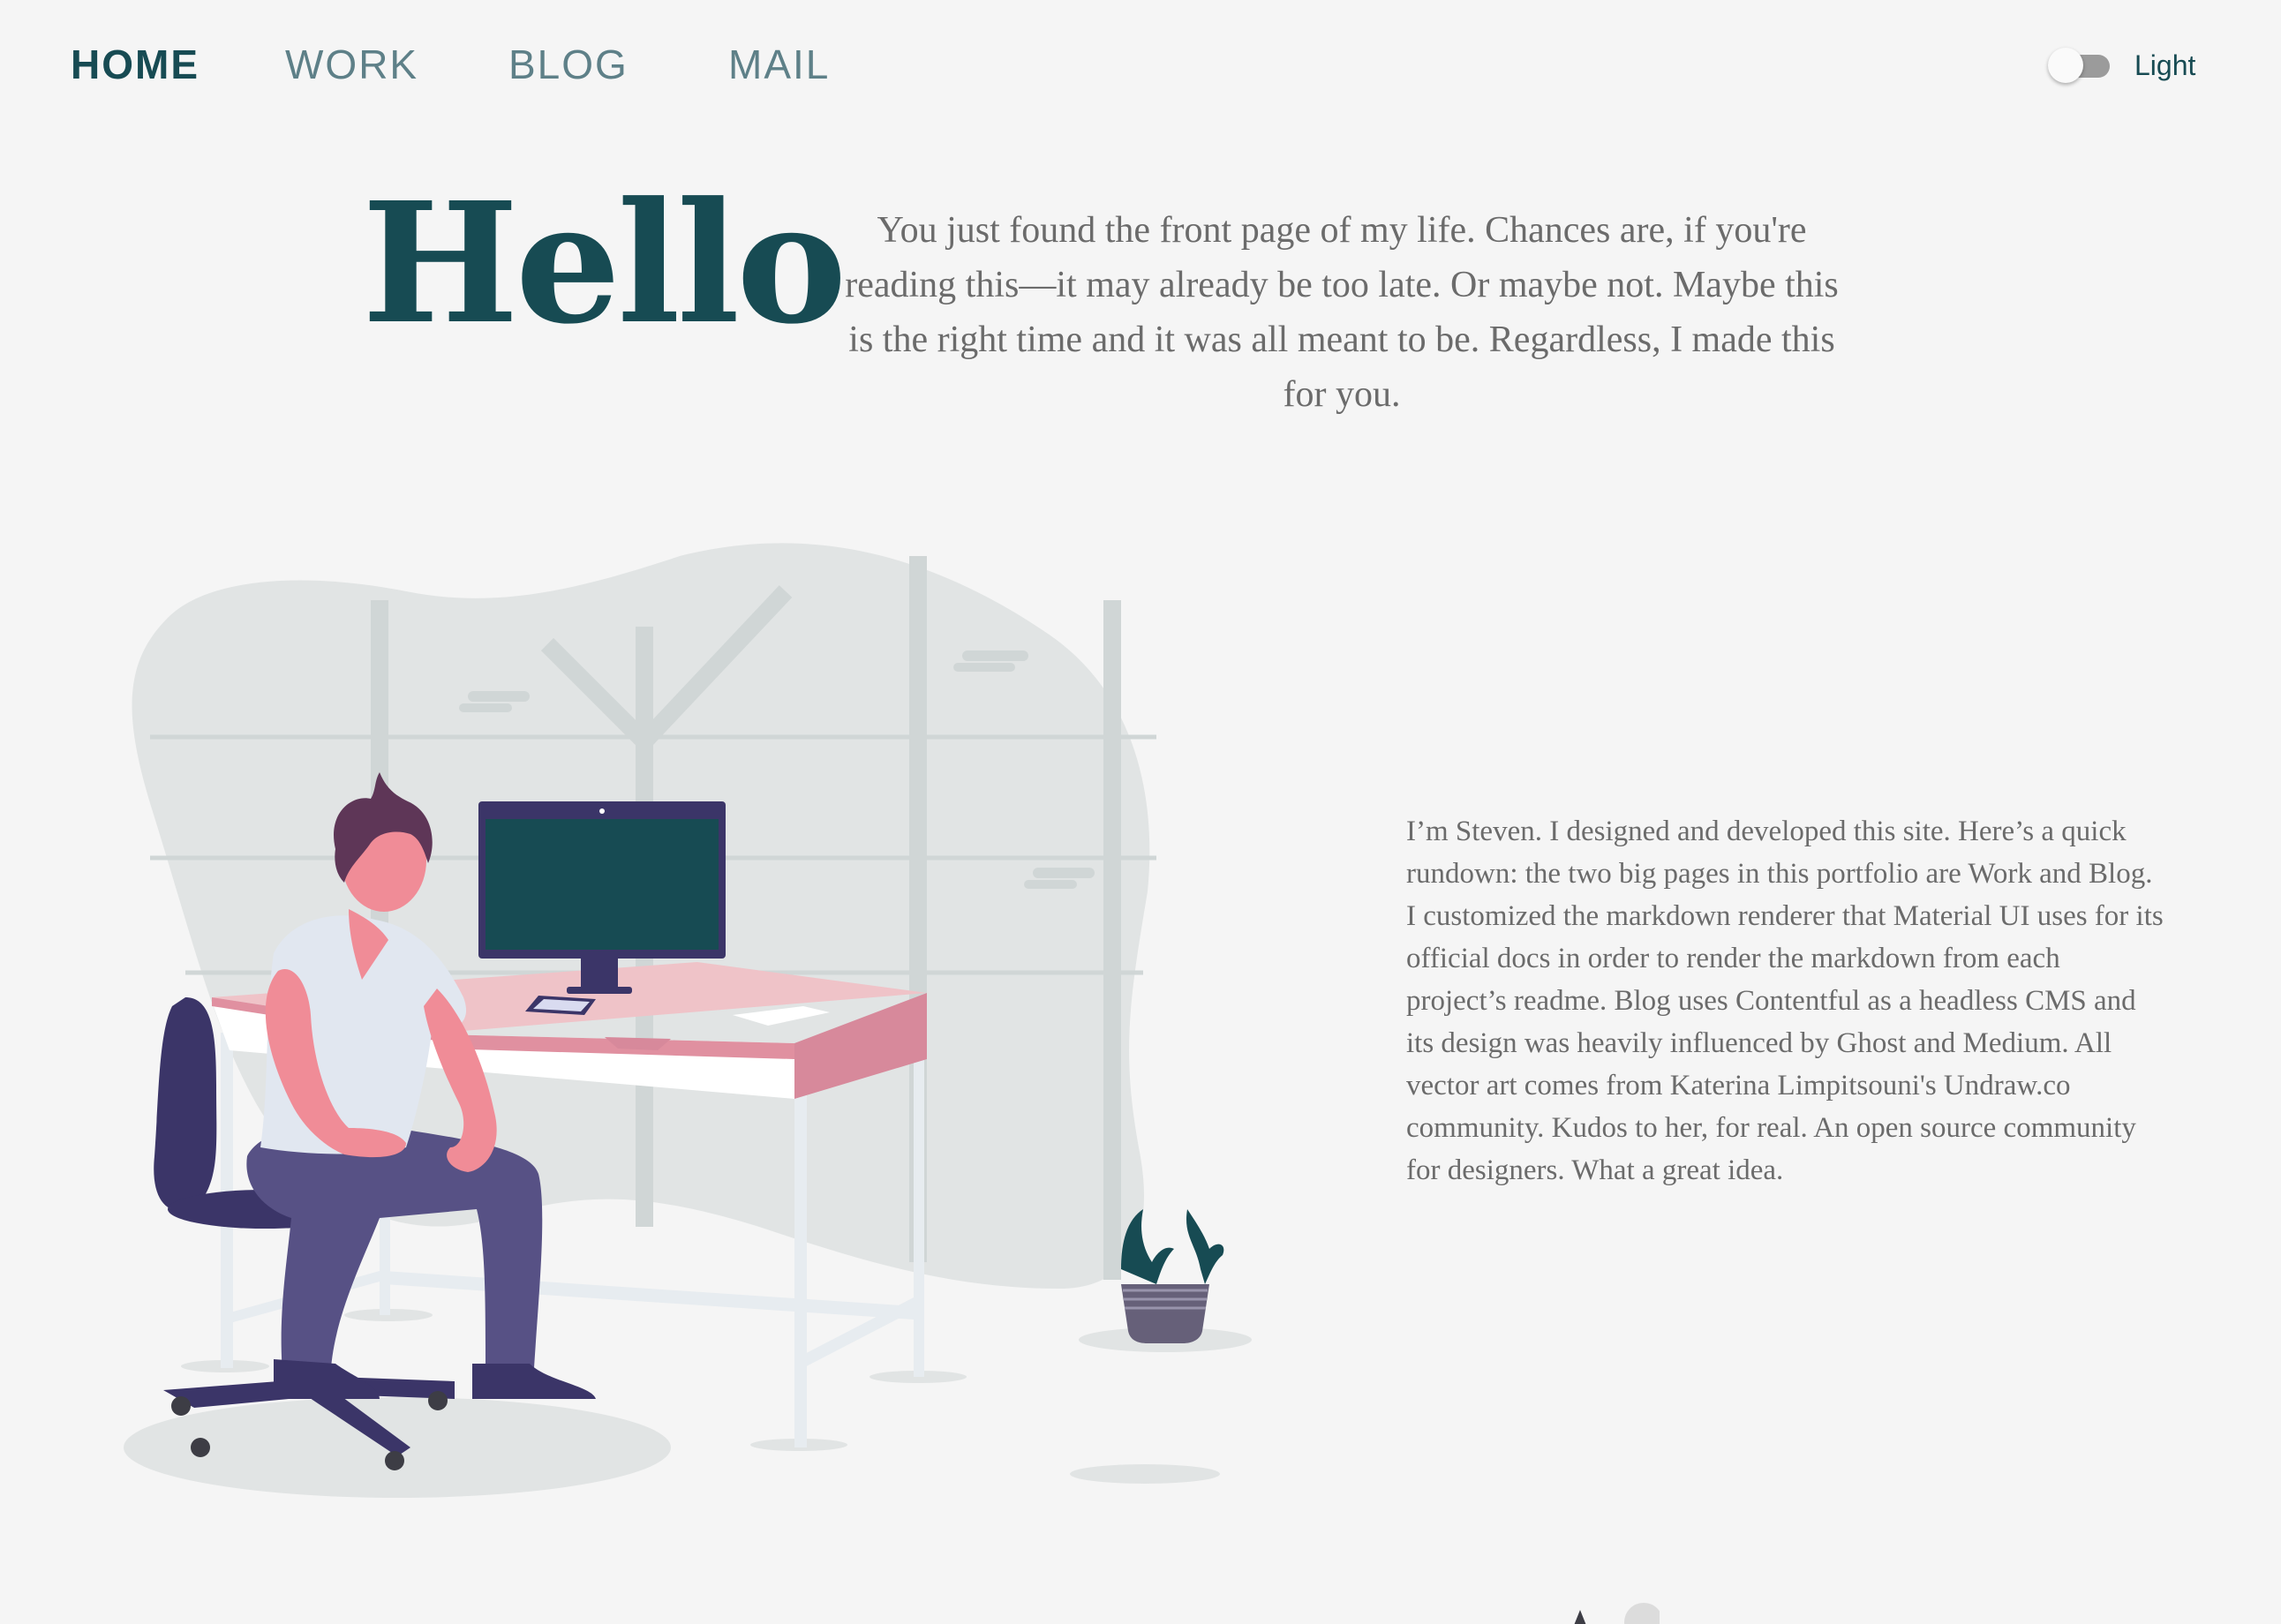 The width and height of the screenshot is (2281, 1624). Describe the element at coordinates (1140, 66) in the screenshot. I see `top-navigation: HOME WORK BLOG MAIL Light` at that location.